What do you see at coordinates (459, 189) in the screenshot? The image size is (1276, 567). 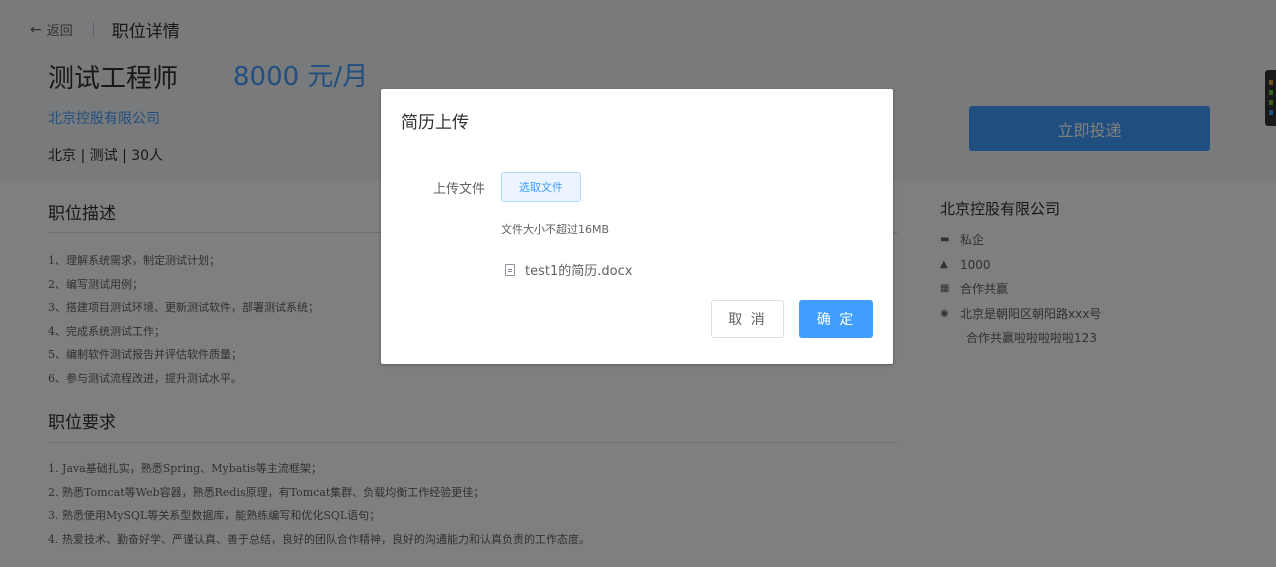 I see `upload-field-label: 上传文件` at bounding box center [459, 189].